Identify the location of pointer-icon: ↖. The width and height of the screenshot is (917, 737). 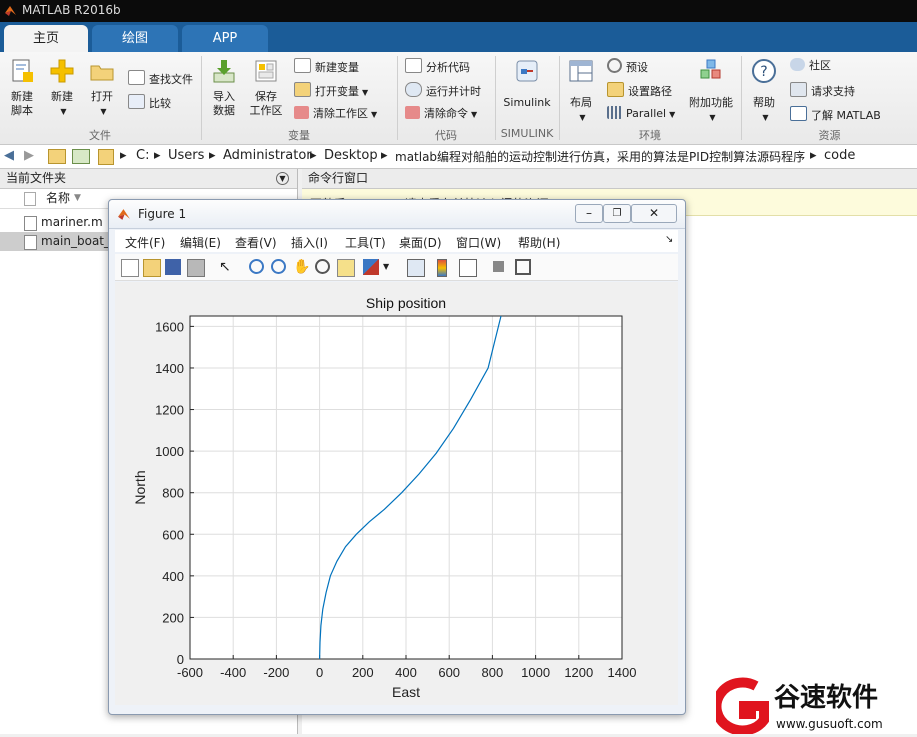
(227, 267).